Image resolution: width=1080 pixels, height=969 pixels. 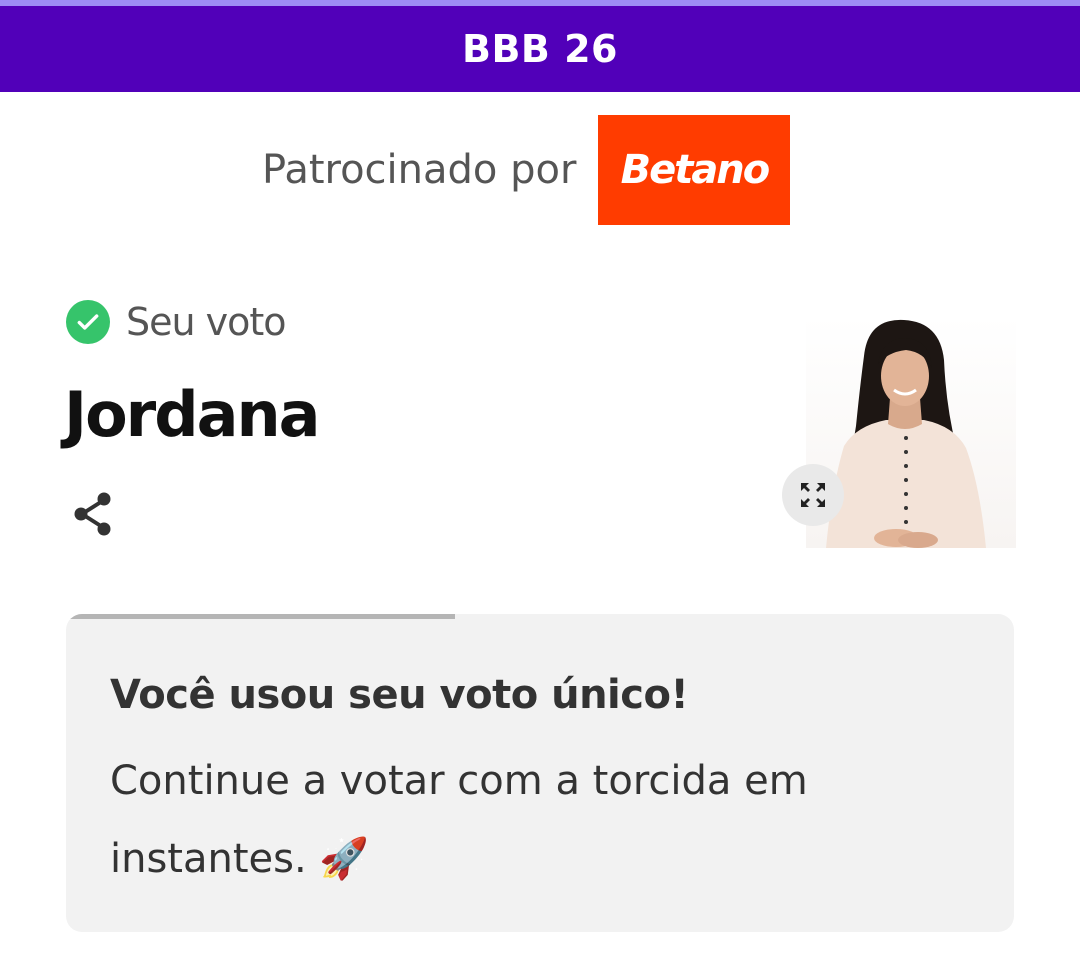 What do you see at coordinates (88, 322) in the screenshot?
I see `check-circle-icon` at bounding box center [88, 322].